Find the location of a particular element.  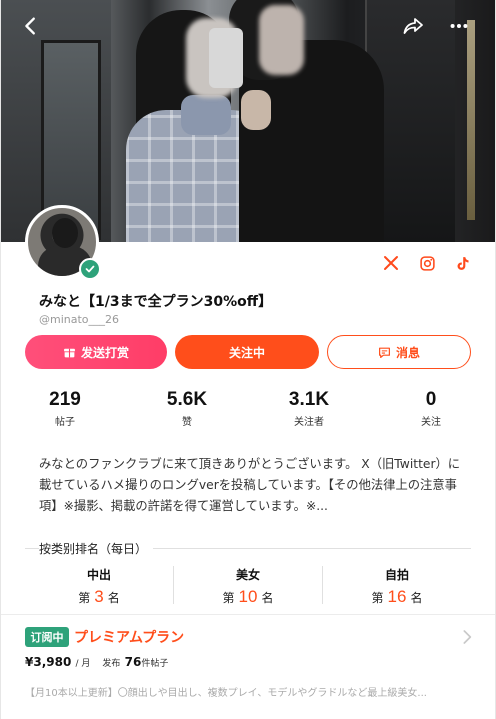

send-tip-button: 发送打赏 is located at coordinates (96, 352).